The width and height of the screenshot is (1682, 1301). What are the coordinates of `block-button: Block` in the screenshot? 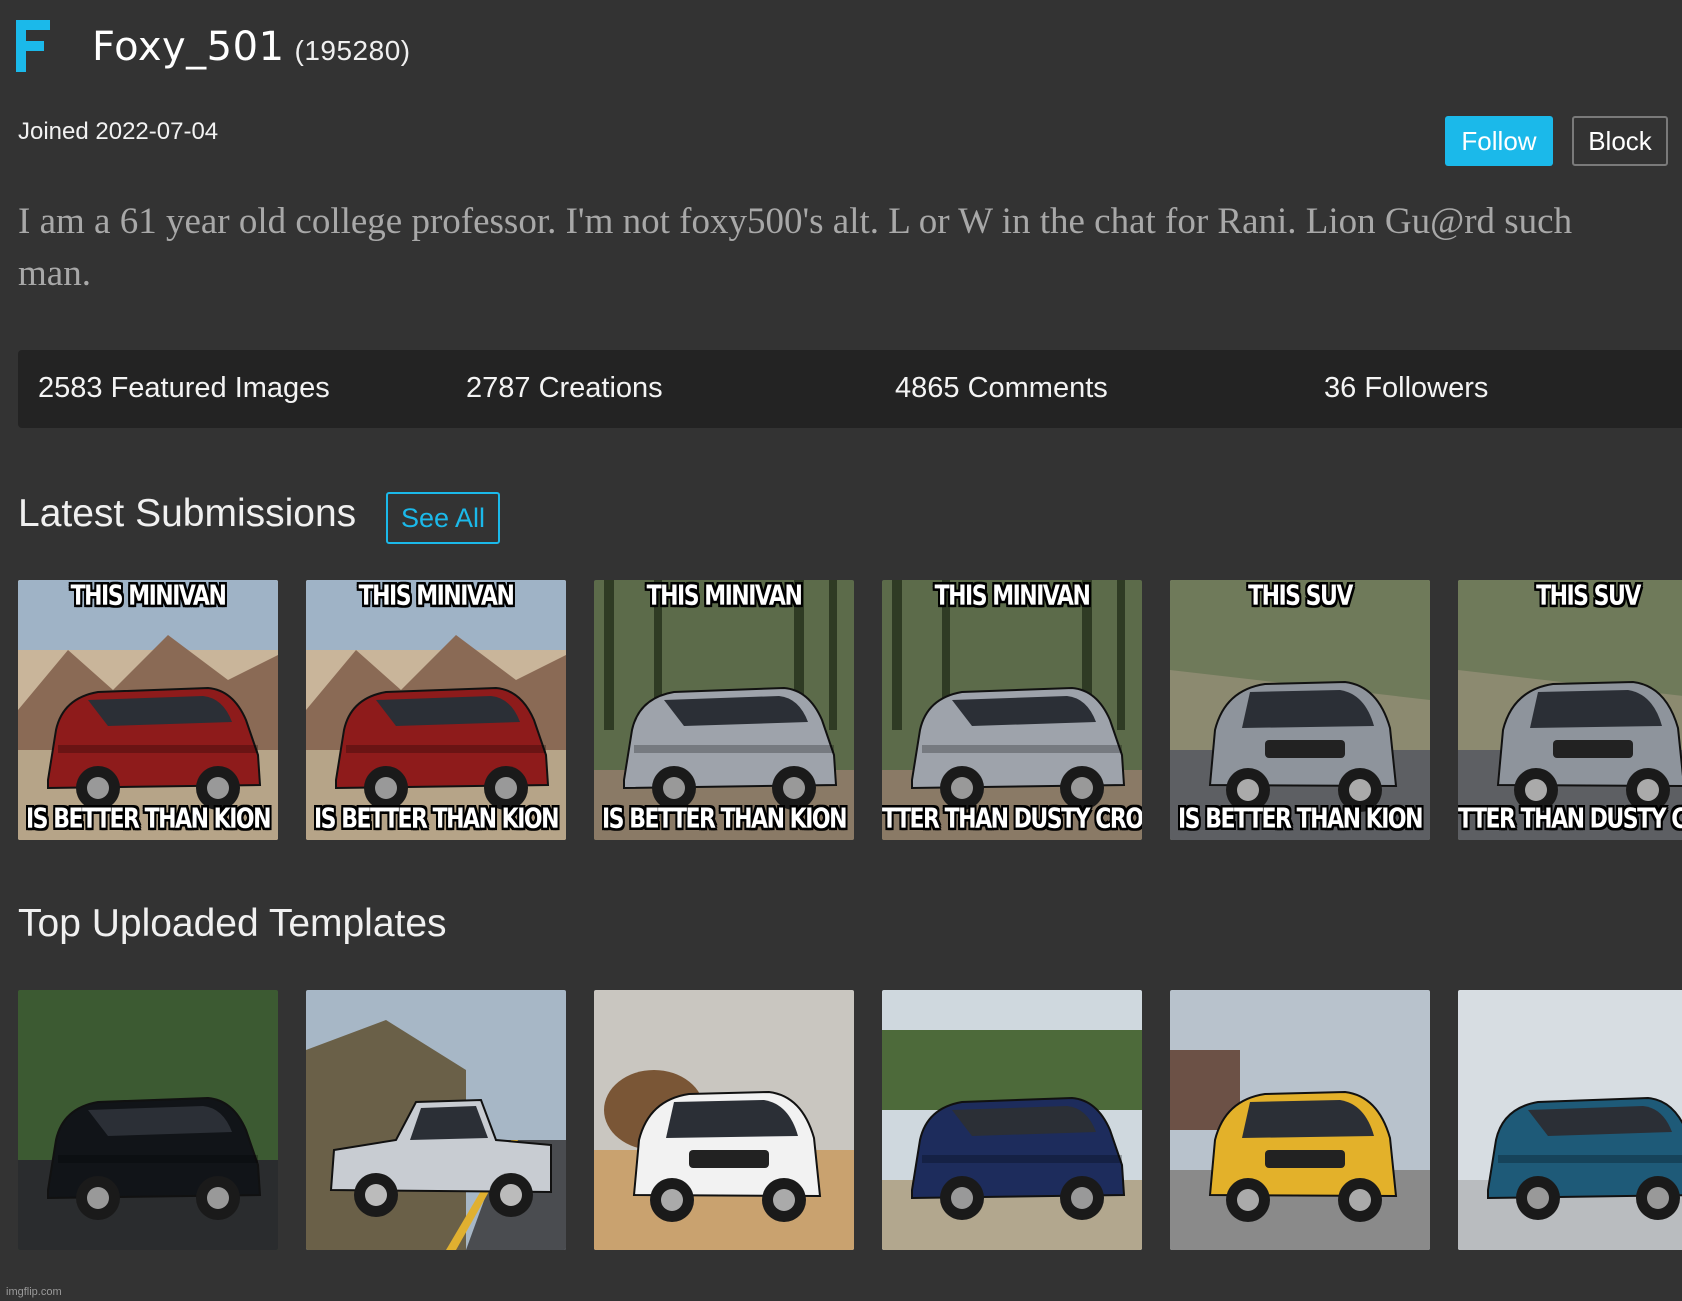 It's located at (1620, 141).